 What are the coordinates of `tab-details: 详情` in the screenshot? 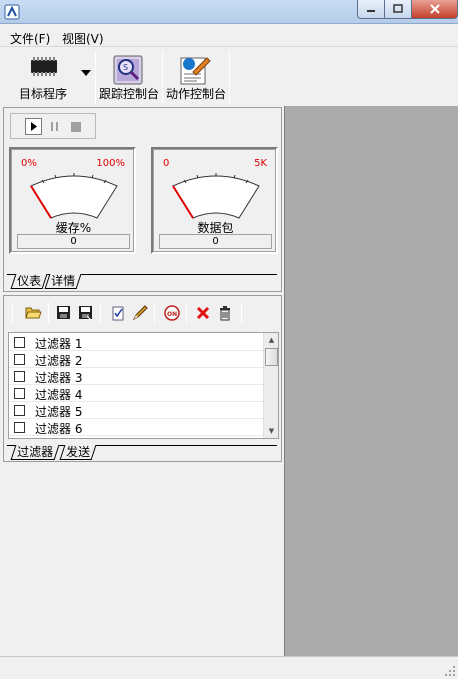 It's located at (63, 281).